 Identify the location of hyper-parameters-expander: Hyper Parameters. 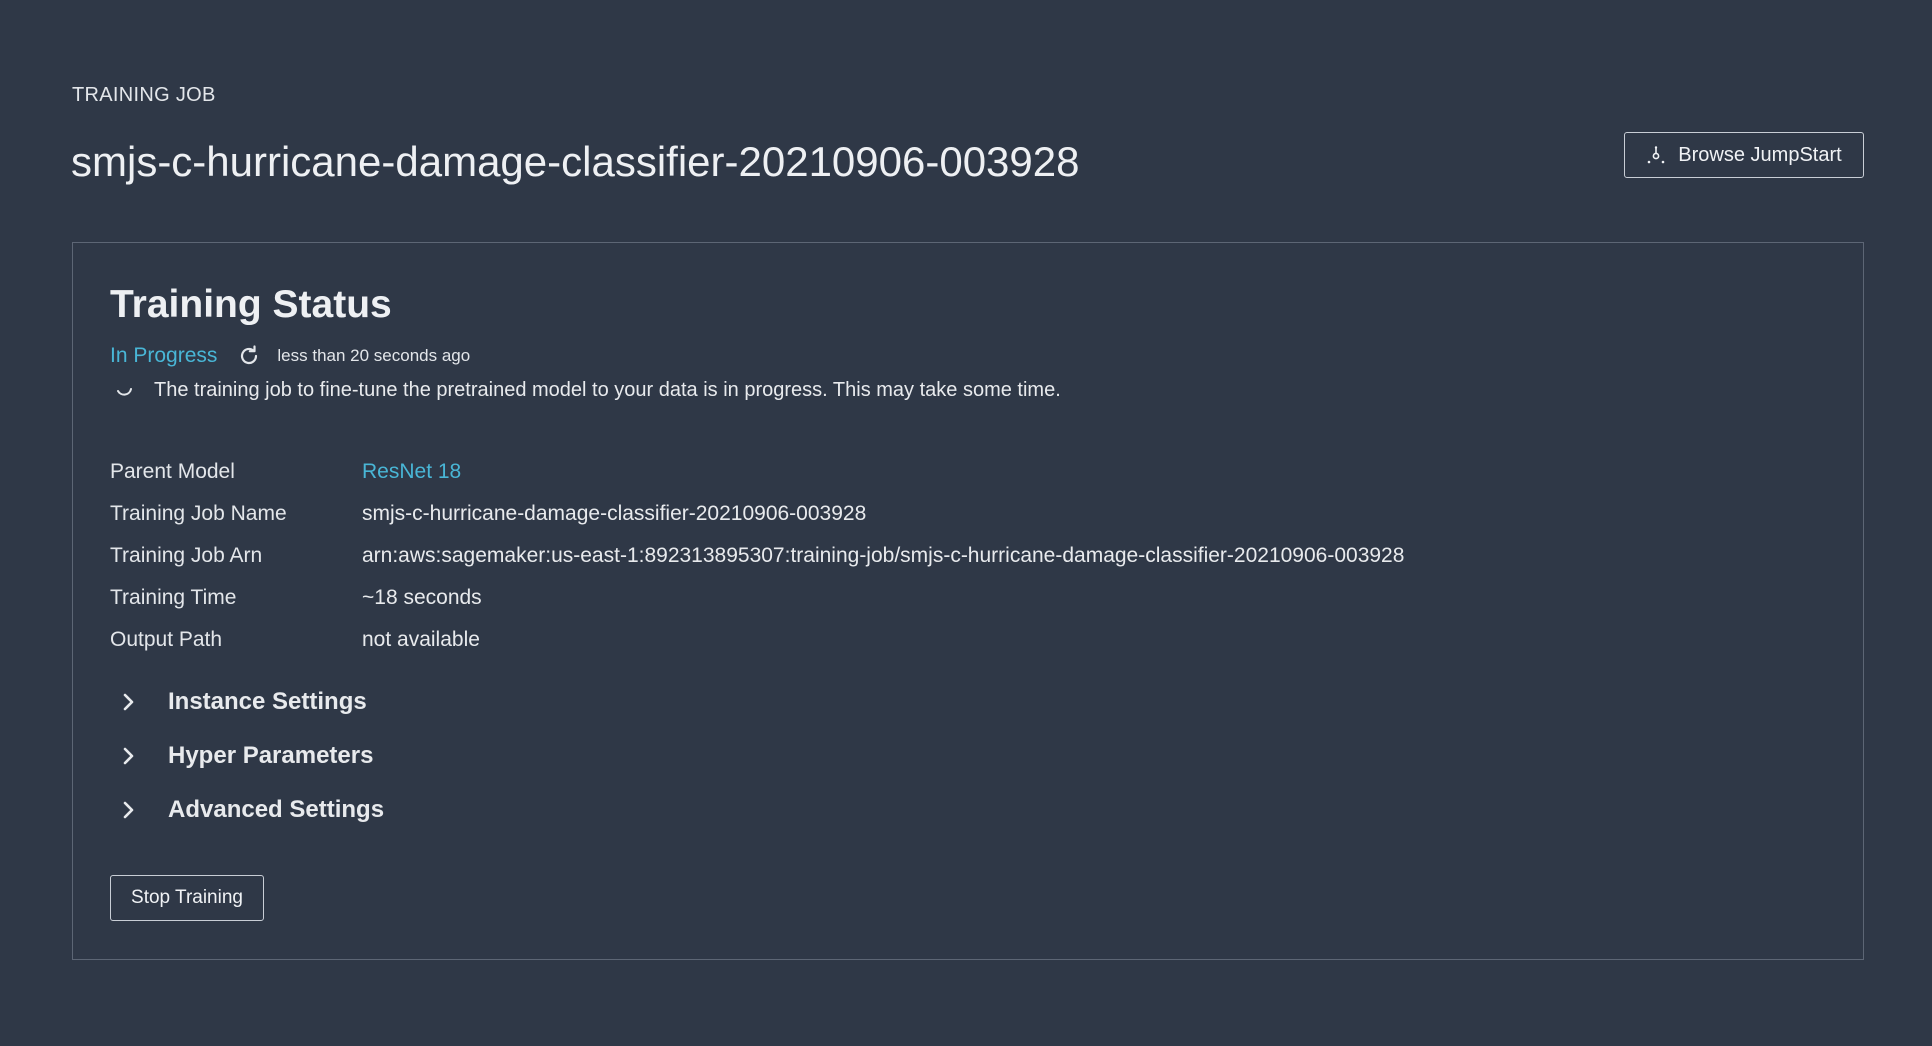
(247, 756).